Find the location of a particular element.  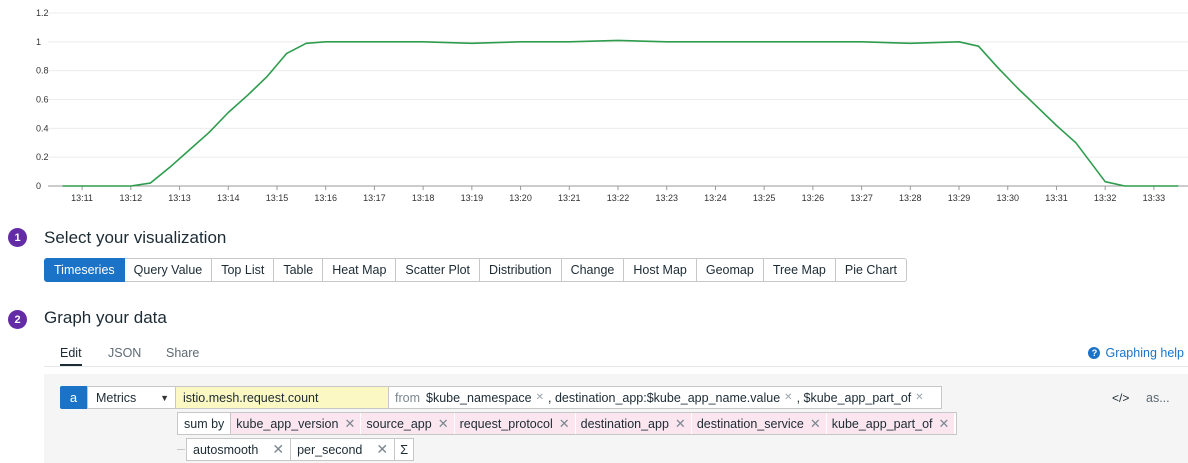

x-tick-label: 13:25 is located at coordinates (764, 198).